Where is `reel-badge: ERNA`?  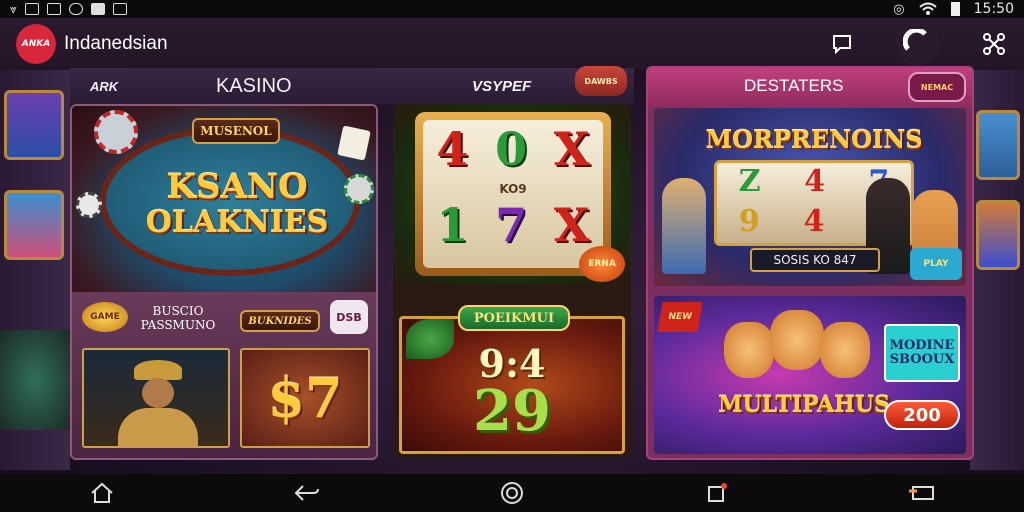 reel-badge: ERNA is located at coordinates (602, 264).